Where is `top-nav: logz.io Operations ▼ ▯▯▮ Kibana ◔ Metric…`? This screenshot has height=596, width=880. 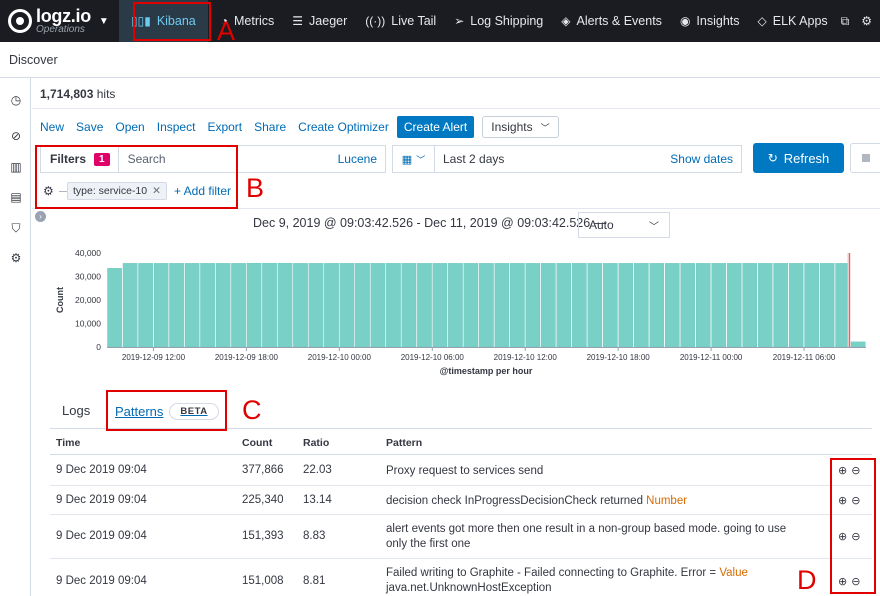 top-nav: logz.io Operations ▼ ▯▯▮ Kibana ◔ Metric… is located at coordinates (440, 21).